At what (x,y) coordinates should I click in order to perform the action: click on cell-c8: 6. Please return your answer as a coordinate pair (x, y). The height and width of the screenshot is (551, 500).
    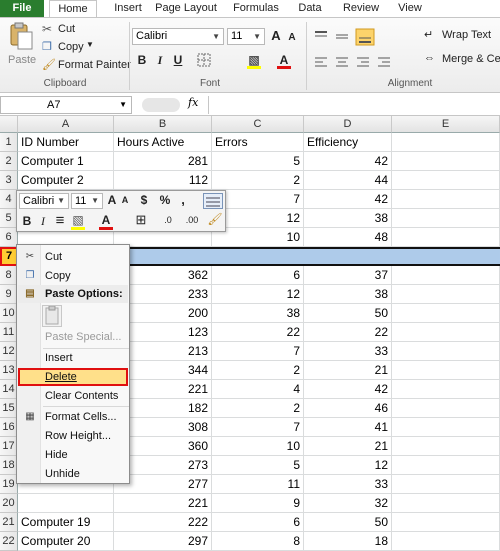
    Looking at the image, I should click on (258, 275).